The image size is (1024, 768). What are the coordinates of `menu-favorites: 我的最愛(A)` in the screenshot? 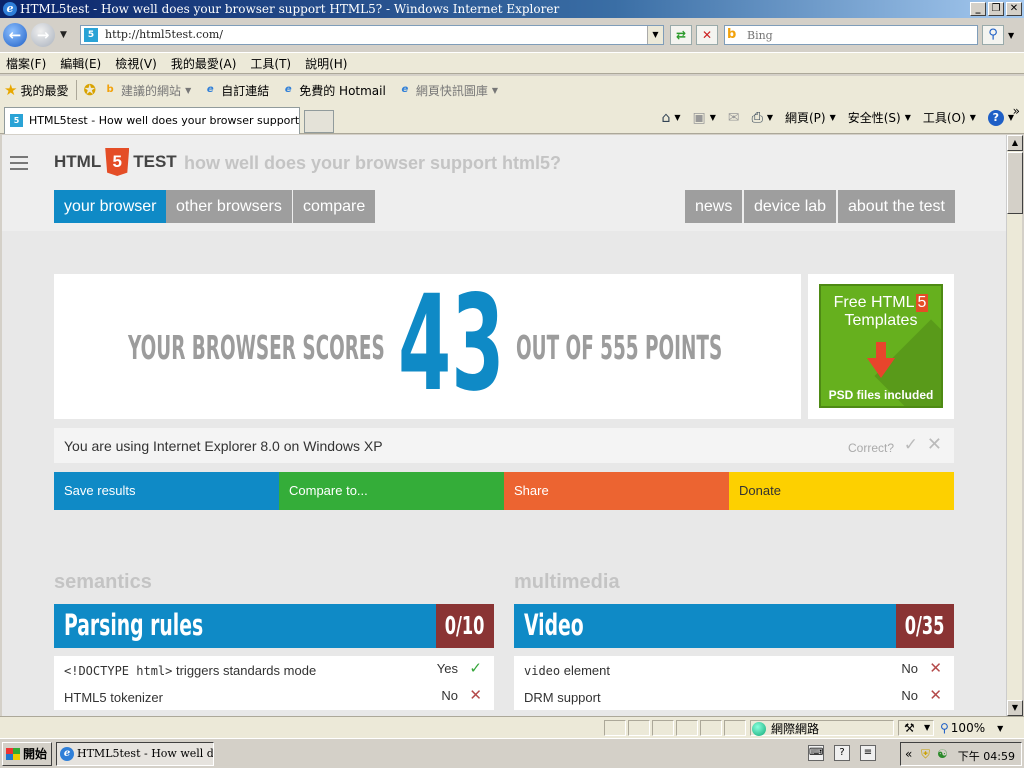 It's located at (204, 63).